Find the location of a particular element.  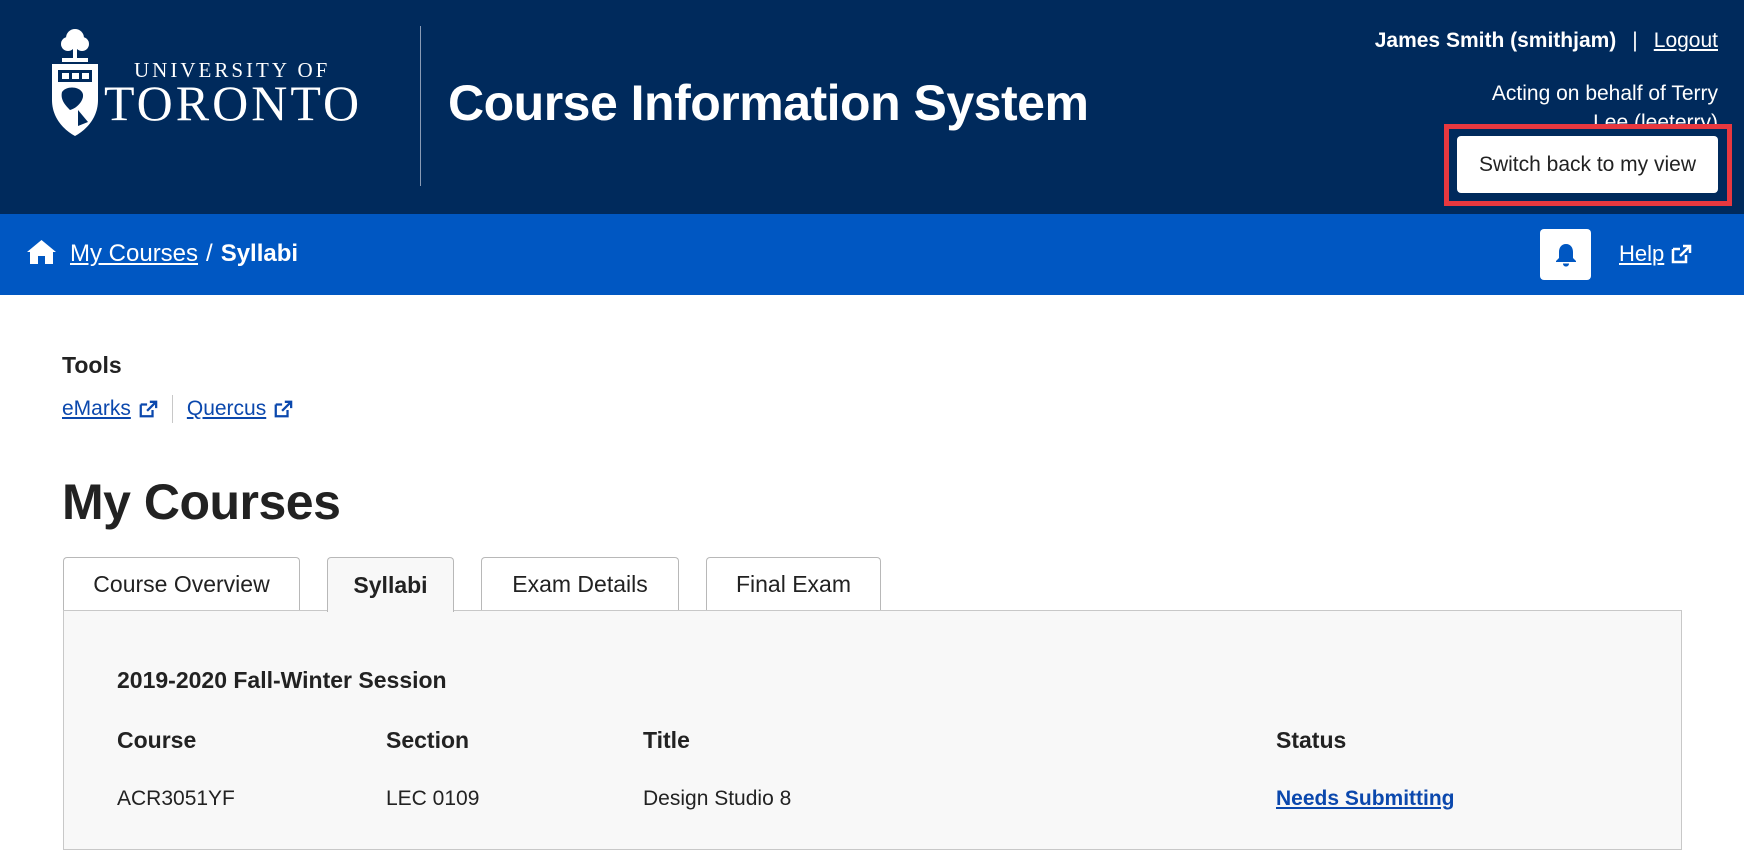

user-name: James Smith (smithjam) is located at coordinates (1495, 40).